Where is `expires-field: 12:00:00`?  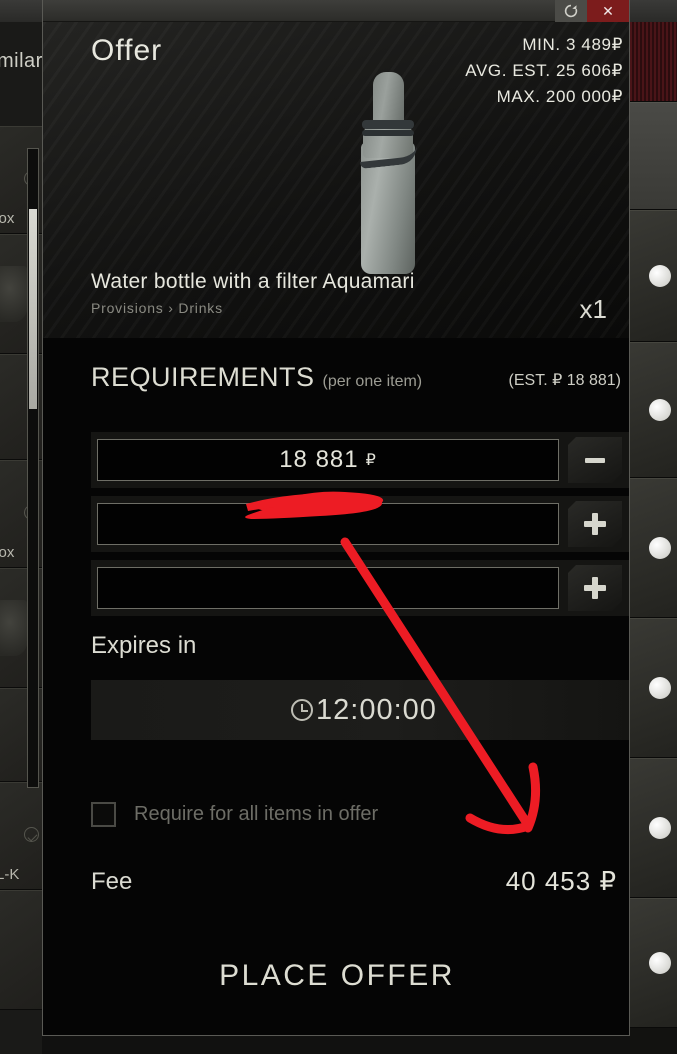 expires-field: 12:00:00 is located at coordinates (360, 710).